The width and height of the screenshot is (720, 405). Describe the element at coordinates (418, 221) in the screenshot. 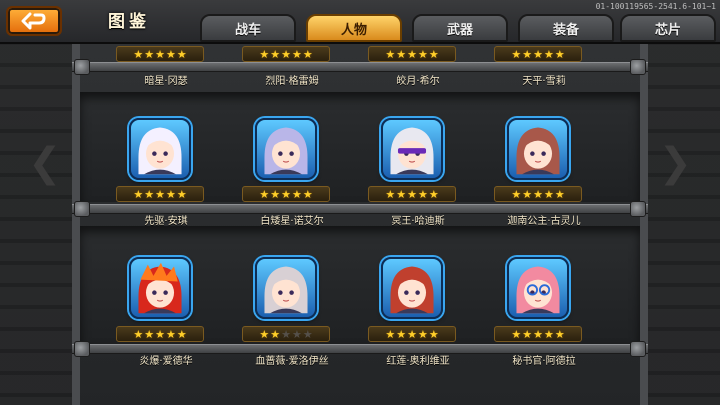

I see `character-name: 冥王·哈迪斯` at that location.